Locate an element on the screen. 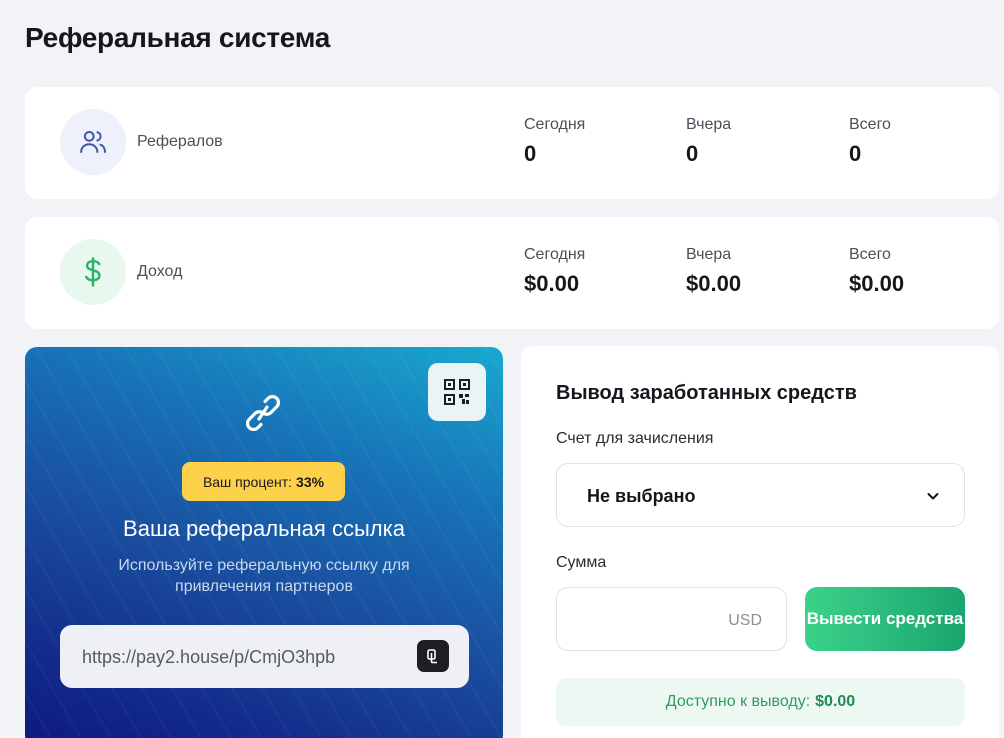  amount-label: Сумма is located at coordinates (581, 562).